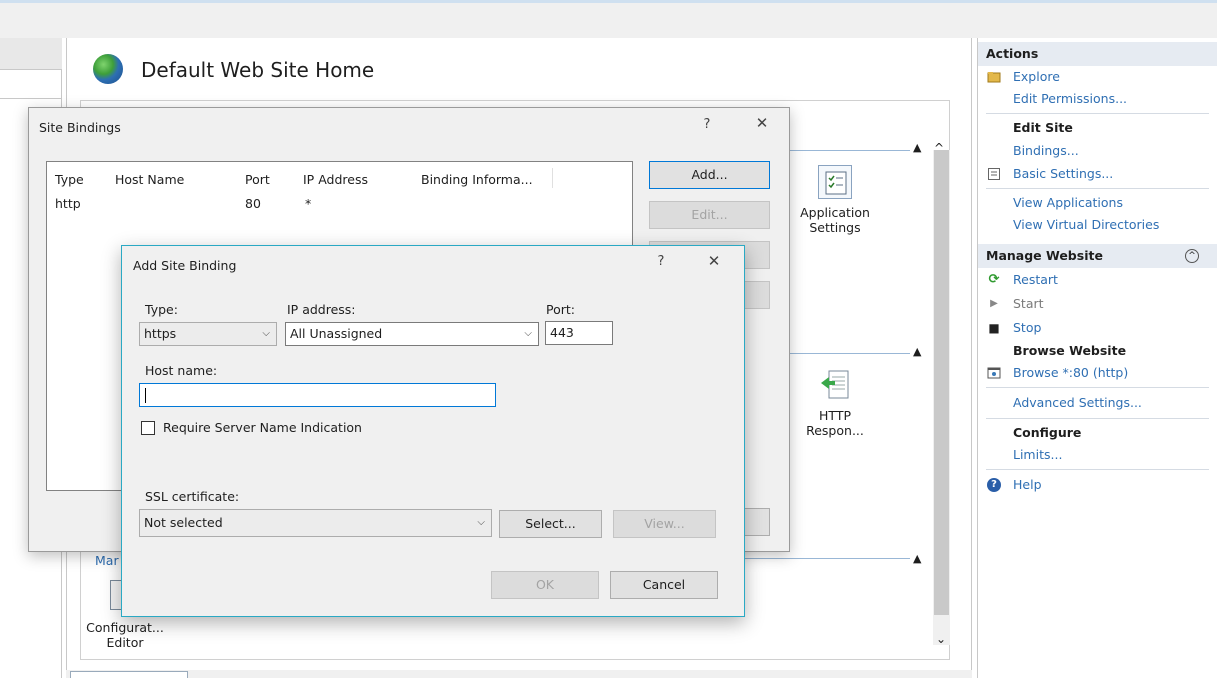 The width and height of the screenshot is (1217, 678). I want to click on table-cell-type: http, so click(68, 203).